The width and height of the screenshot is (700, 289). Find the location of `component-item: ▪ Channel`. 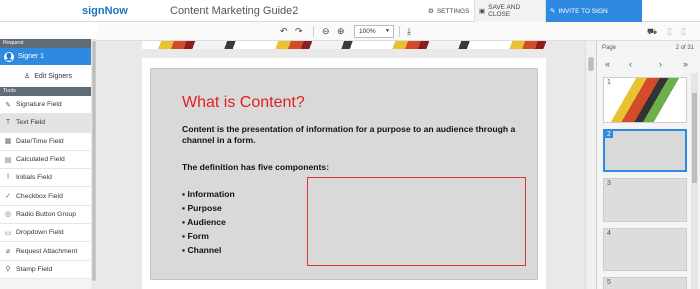

component-item: ▪ Channel is located at coordinates (208, 252).